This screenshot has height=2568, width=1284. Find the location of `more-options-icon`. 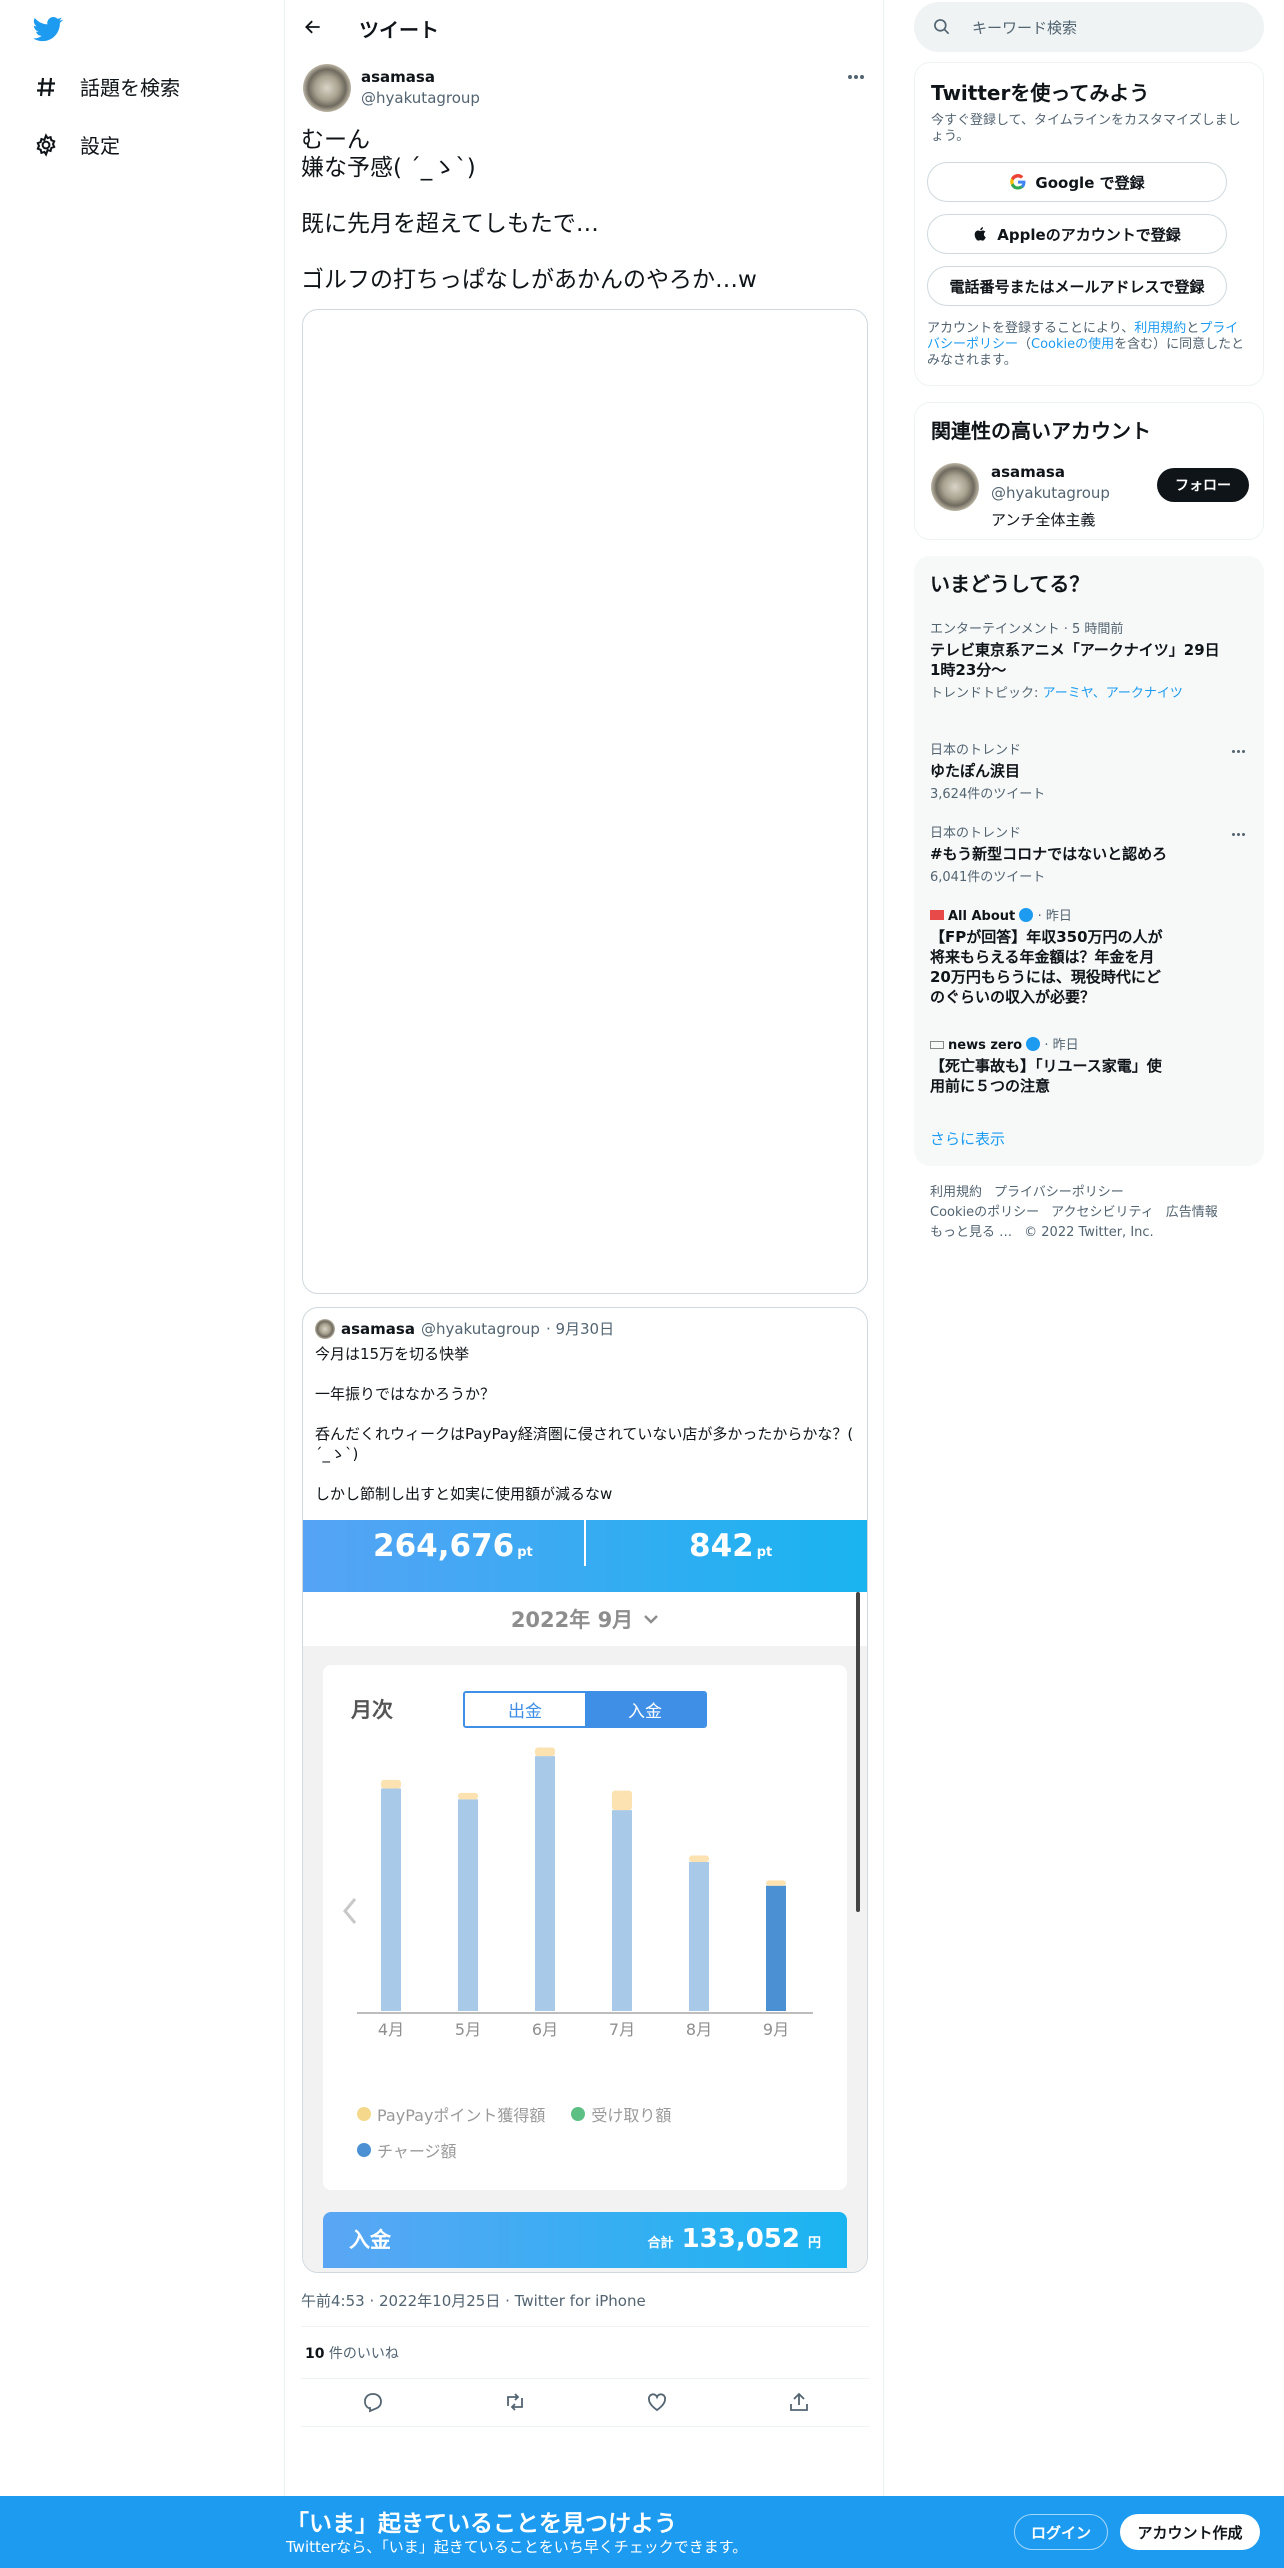

more-options-icon is located at coordinates (856, 77).